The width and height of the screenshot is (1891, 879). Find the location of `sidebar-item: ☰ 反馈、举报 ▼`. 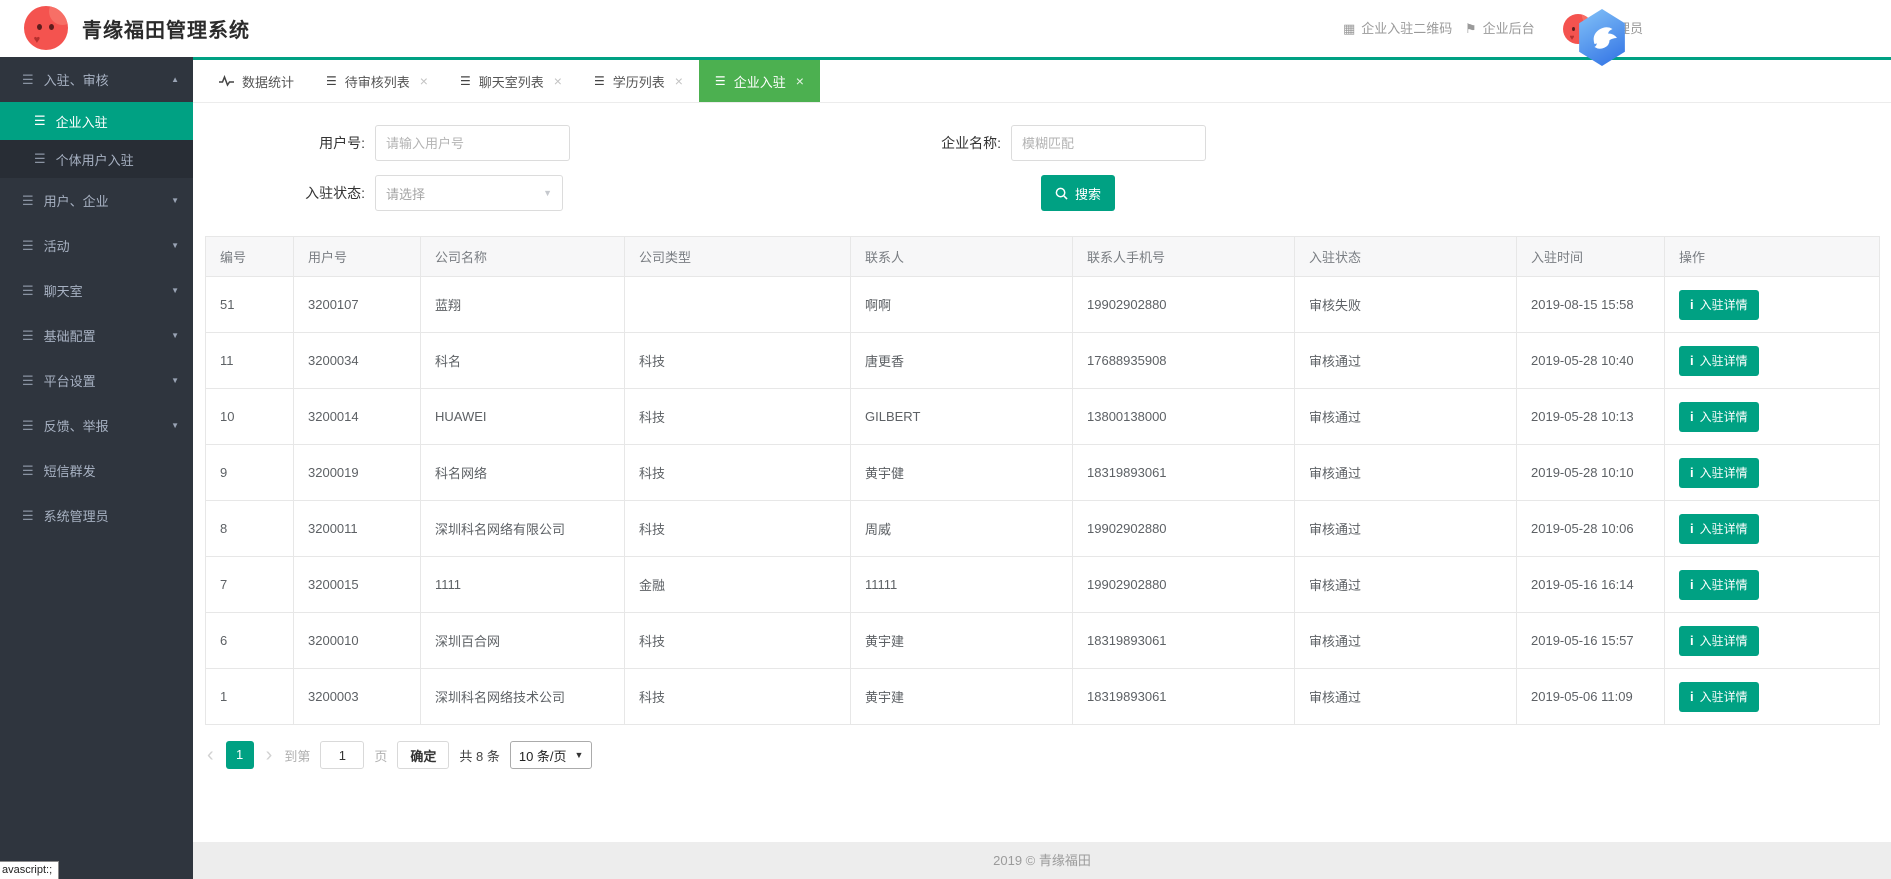

sidebar-item: ☰ 反馈、举报 ▼ is located at coordinates (96, 425).